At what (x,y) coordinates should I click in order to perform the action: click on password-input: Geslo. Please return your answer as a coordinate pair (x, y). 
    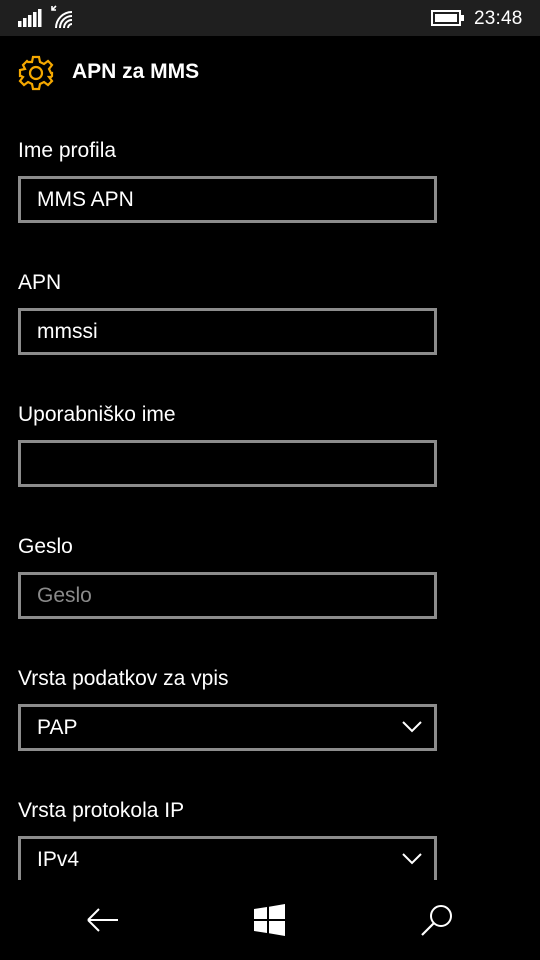
    Looking at the image, I should click on (227, 595).